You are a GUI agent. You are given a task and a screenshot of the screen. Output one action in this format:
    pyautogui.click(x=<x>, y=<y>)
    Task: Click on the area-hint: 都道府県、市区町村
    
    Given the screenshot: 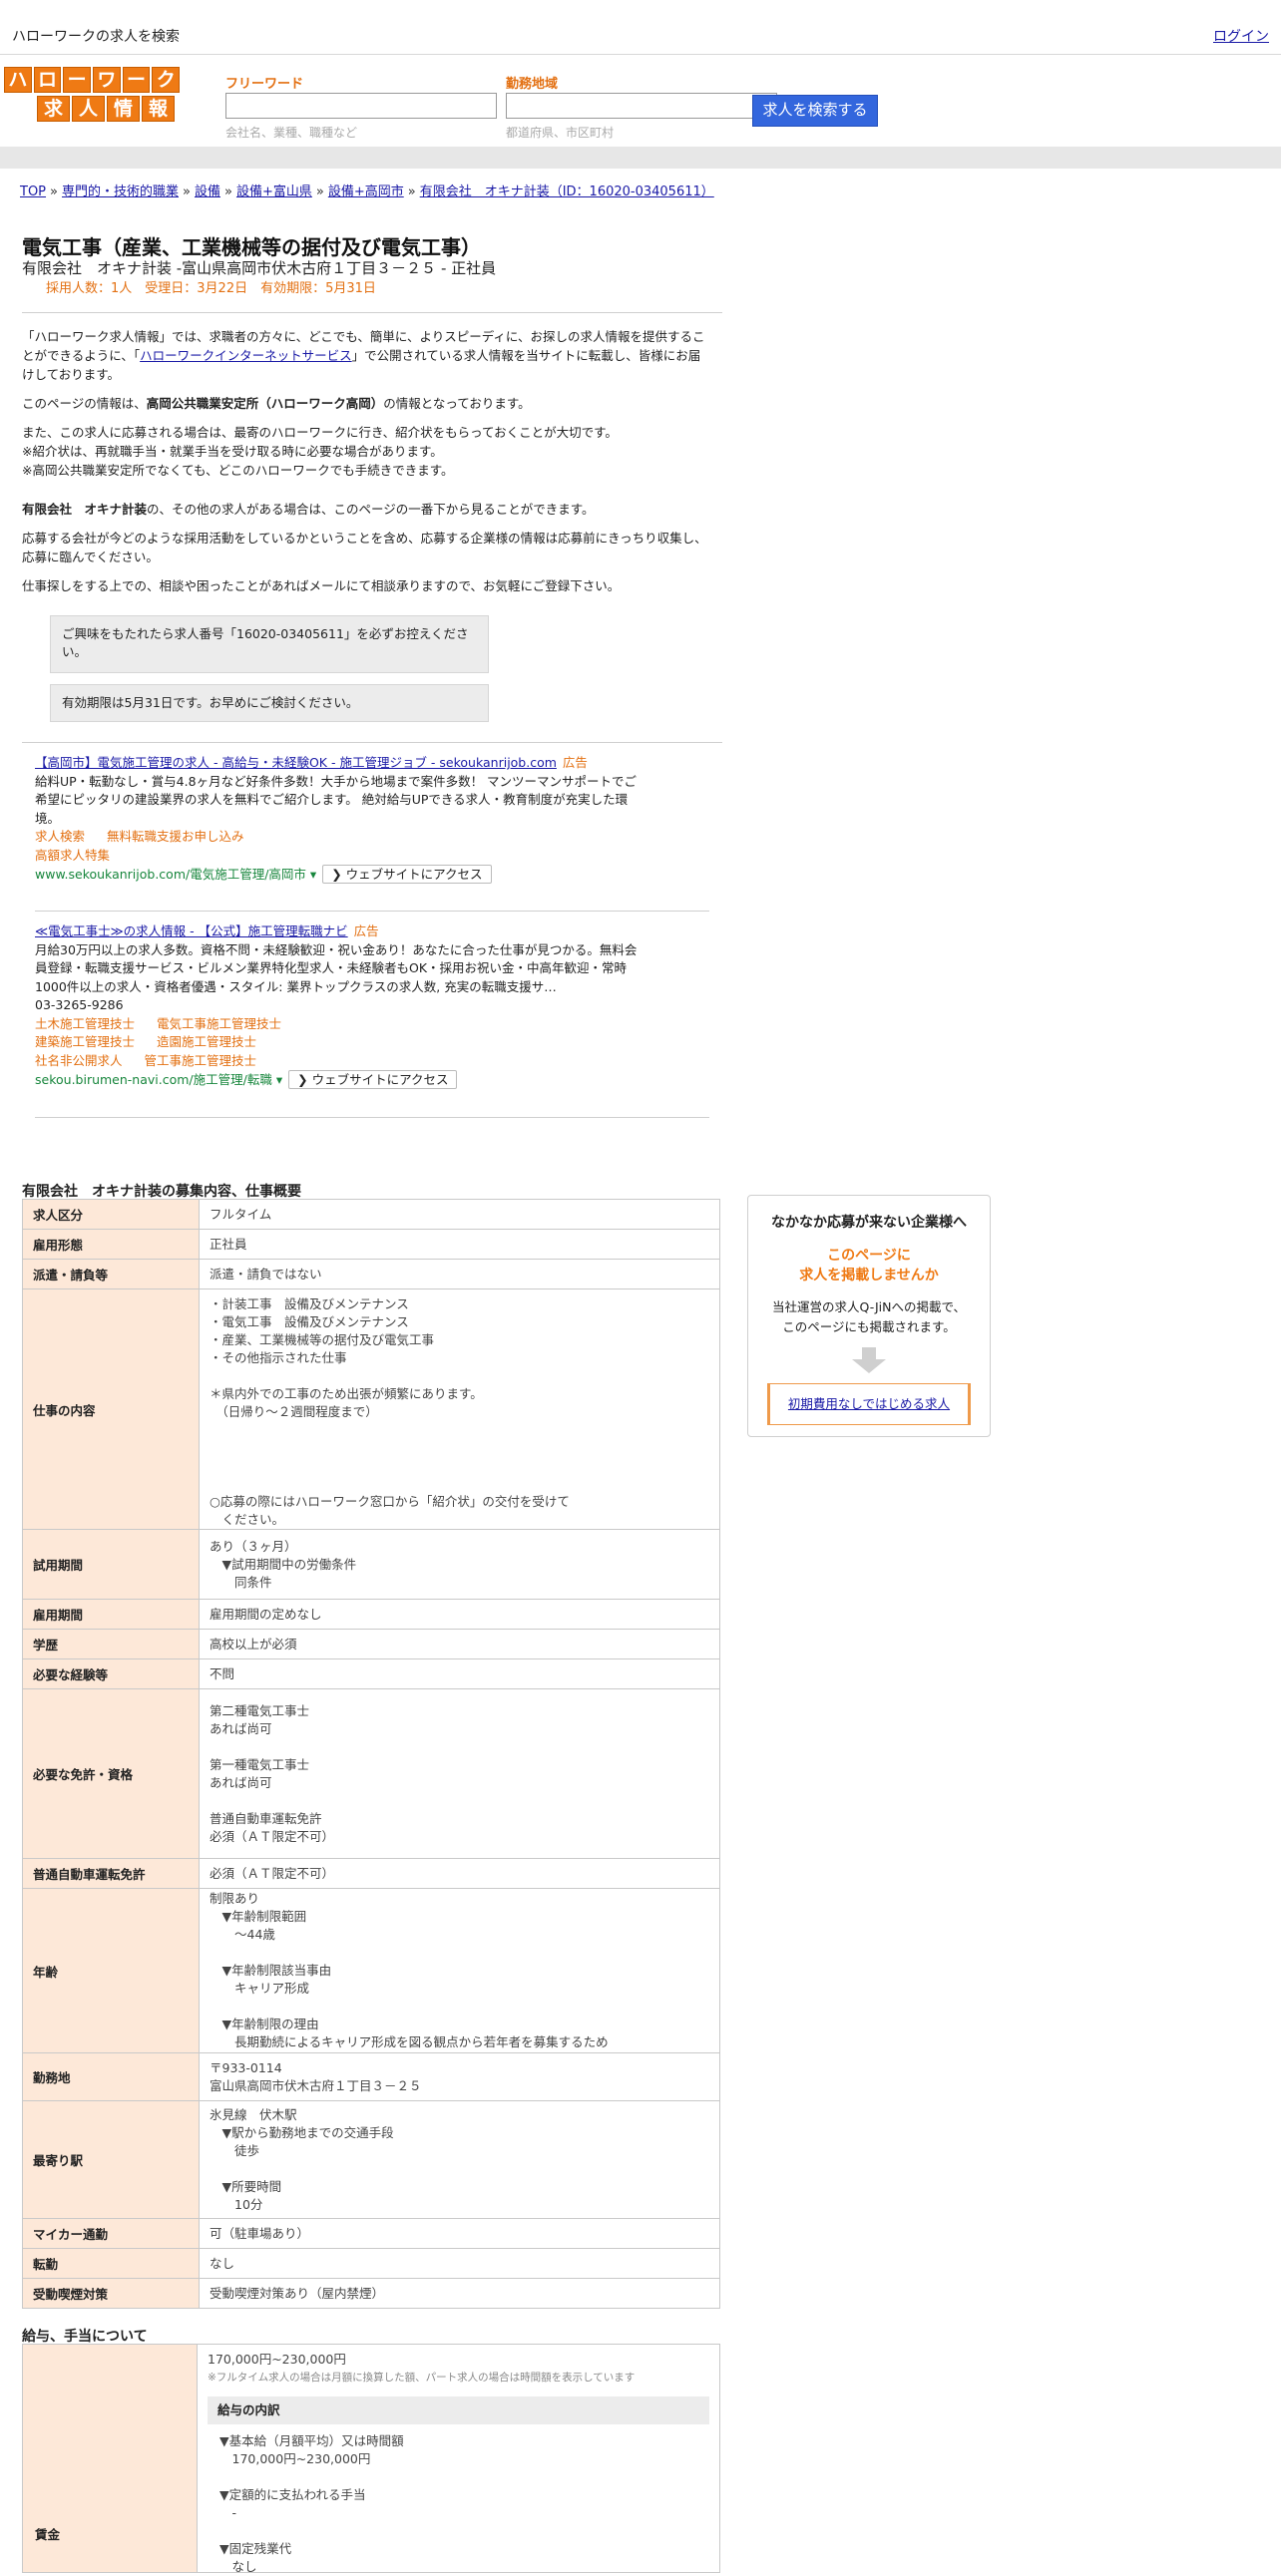 What is the action you would take?
    pyautogui.click(x=560, y=133)
    